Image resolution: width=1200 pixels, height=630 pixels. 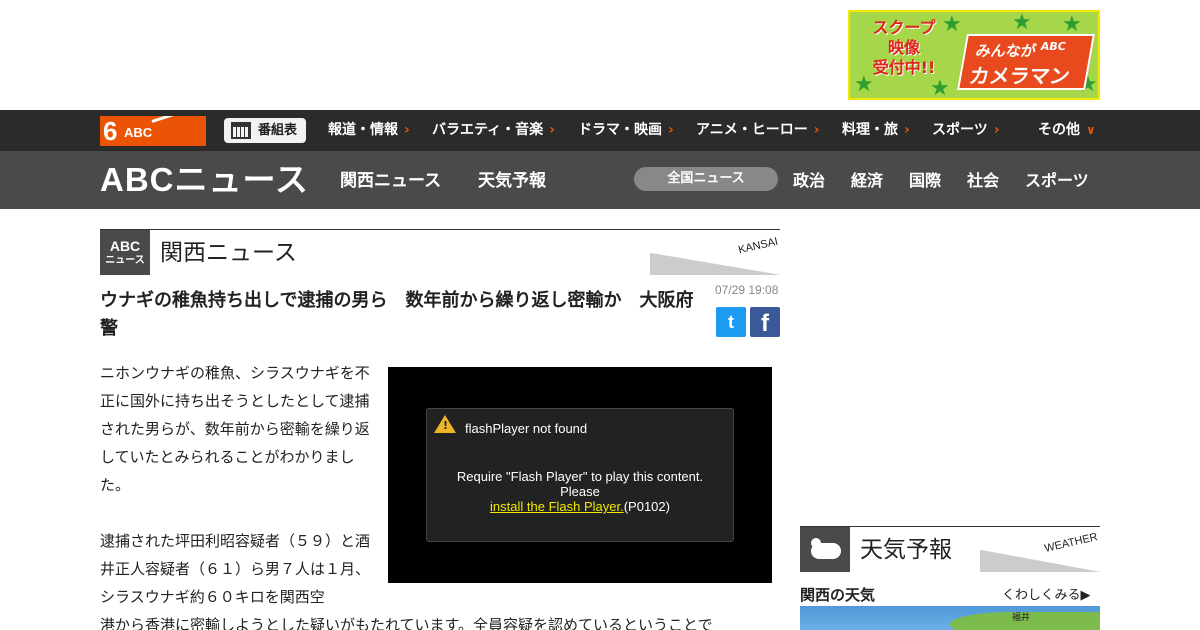 I want to click on nav-item-cooking: 料理・旅 ›, so click(x=876, y=130).